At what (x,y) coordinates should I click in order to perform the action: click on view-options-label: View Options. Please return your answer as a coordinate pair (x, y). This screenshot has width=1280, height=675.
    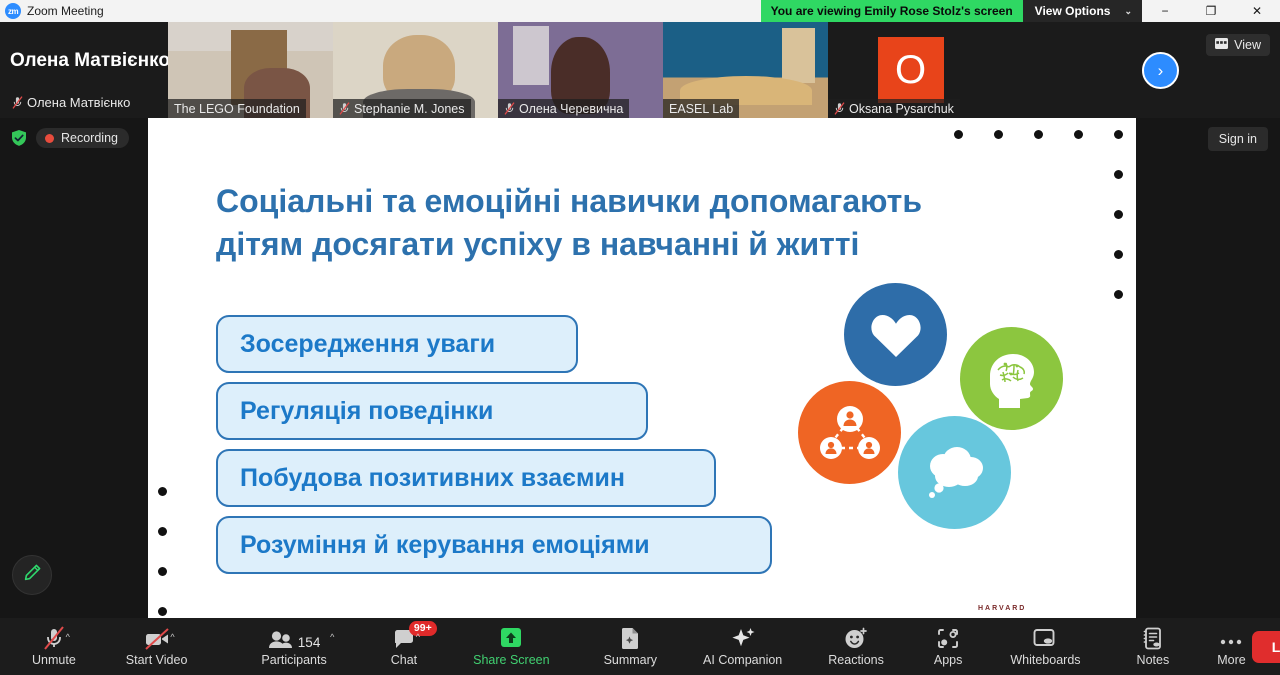
    Looking at the image, I should click on (1072, 11).